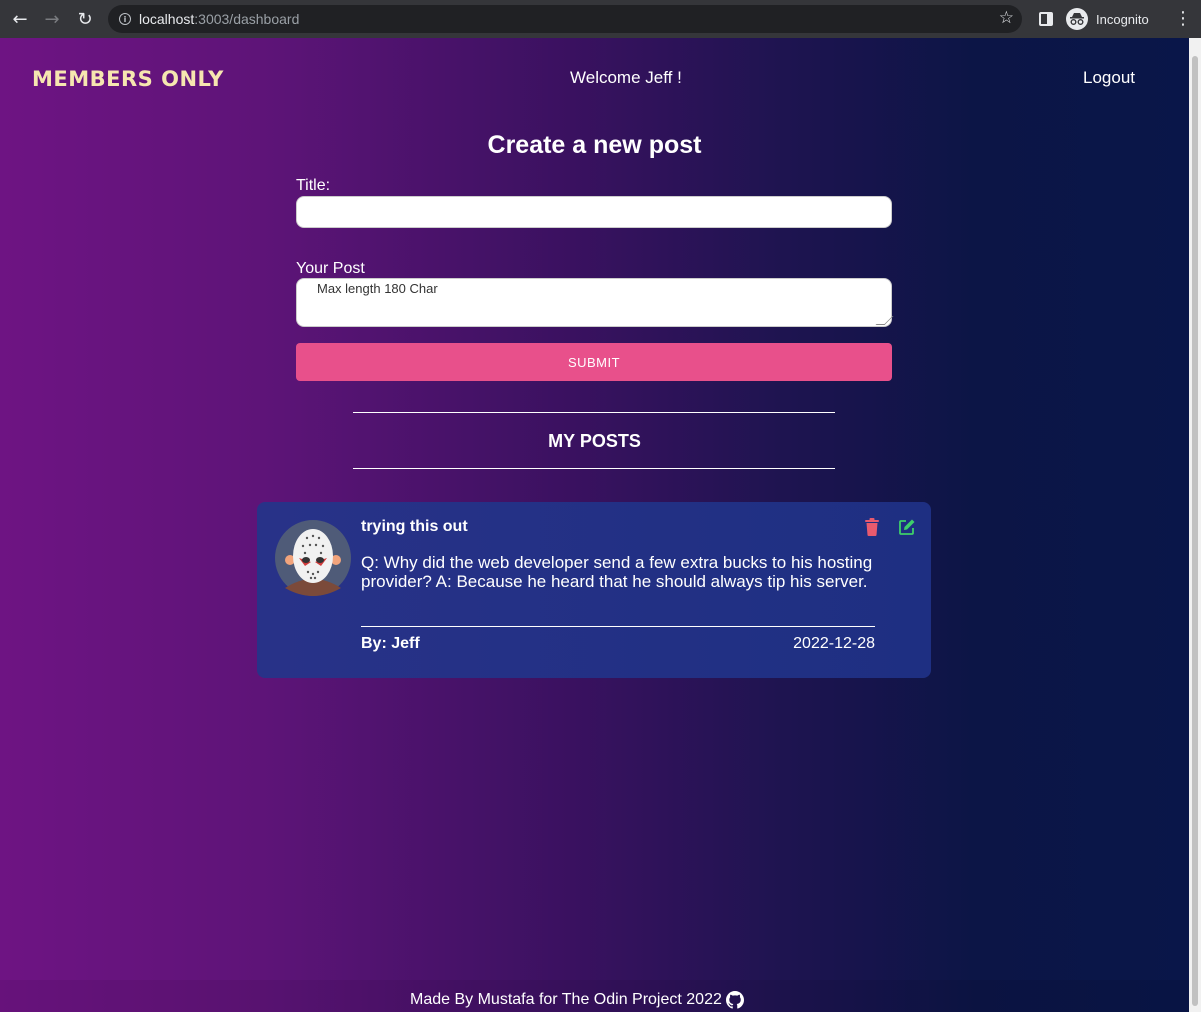 The height and width of the screenshot is (1012, 1201). What do you see at coordinates (390, 643) in the screenshot?
I see `post-author: By: Jeff` at bounding box center [390, 643].